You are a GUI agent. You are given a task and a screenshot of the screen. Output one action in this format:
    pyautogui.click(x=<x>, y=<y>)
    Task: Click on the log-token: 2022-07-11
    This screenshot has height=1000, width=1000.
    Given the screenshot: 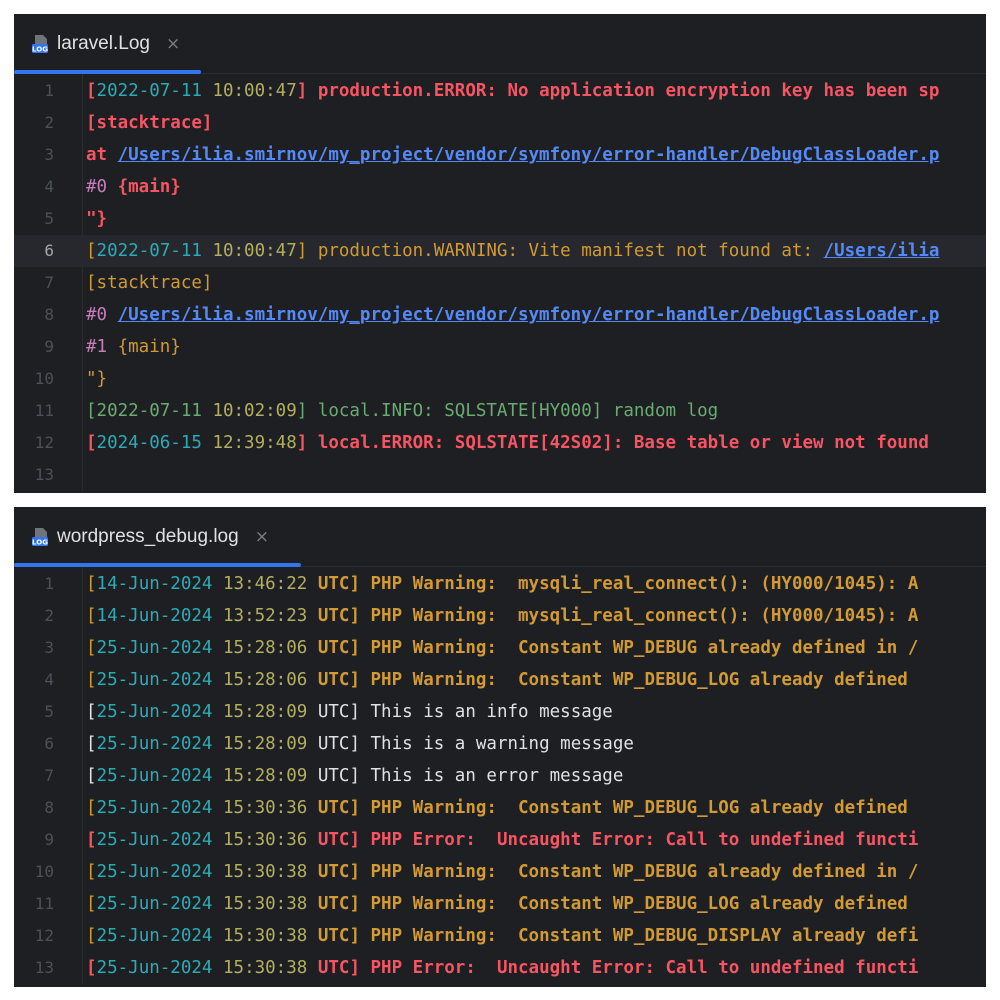 What is the action you would take?
    pyautogui.click(x=149, y=411)
    